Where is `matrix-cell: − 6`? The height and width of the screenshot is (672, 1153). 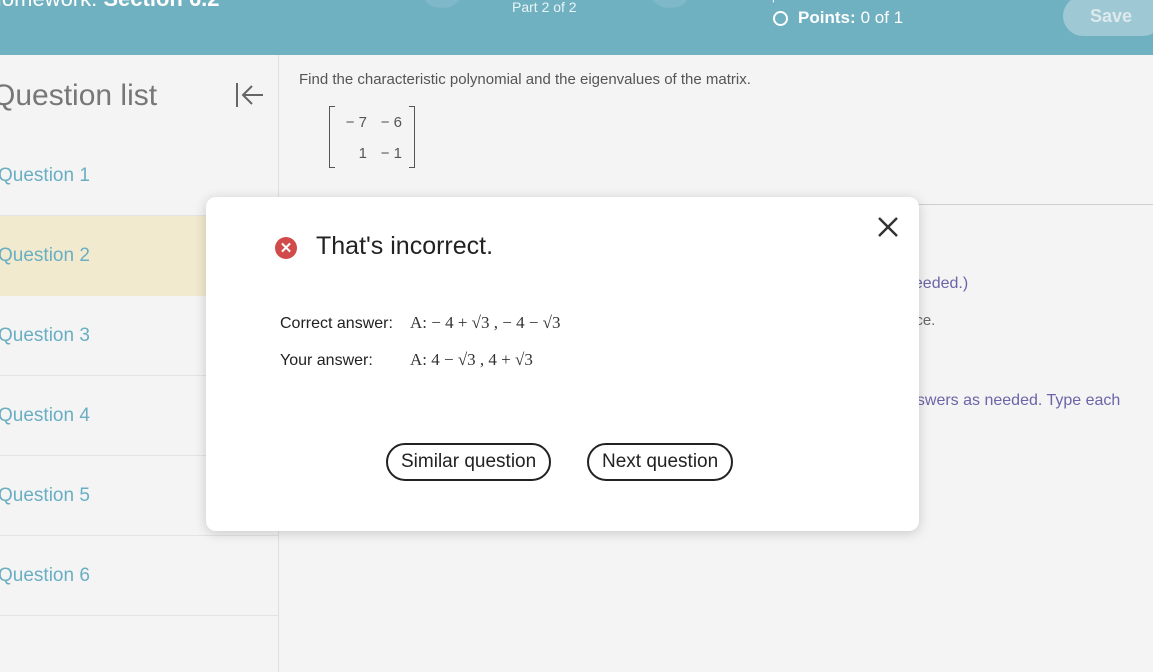 matrix-cell: − 6 is located at coordinates (391, 122).